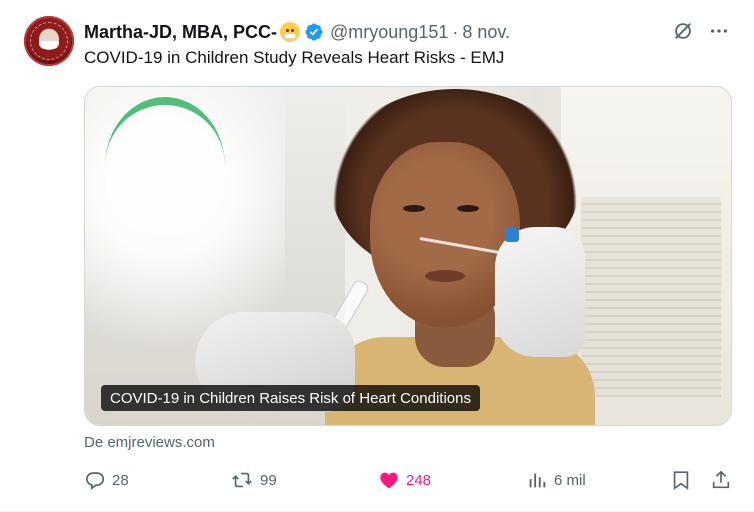  I want to click on bookmark-icon, so click(681, 480).